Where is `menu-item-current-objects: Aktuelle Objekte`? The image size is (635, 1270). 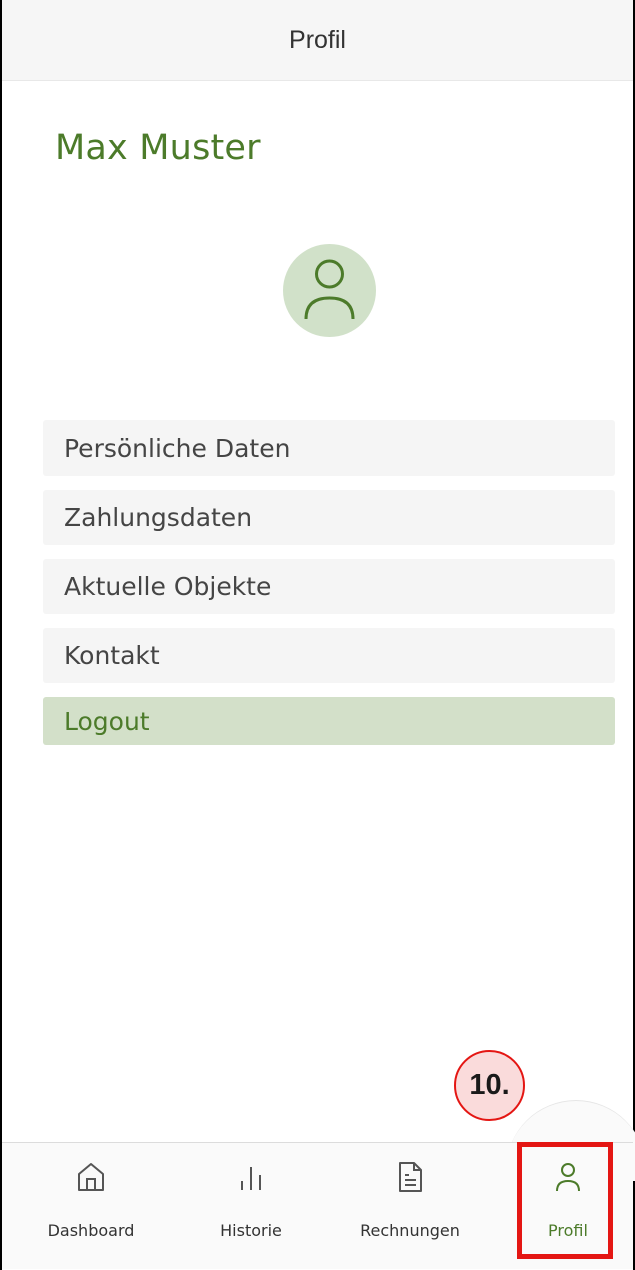 menu-item-current-objects: Aktuelle Objekte is located at coordinates (329, 586).